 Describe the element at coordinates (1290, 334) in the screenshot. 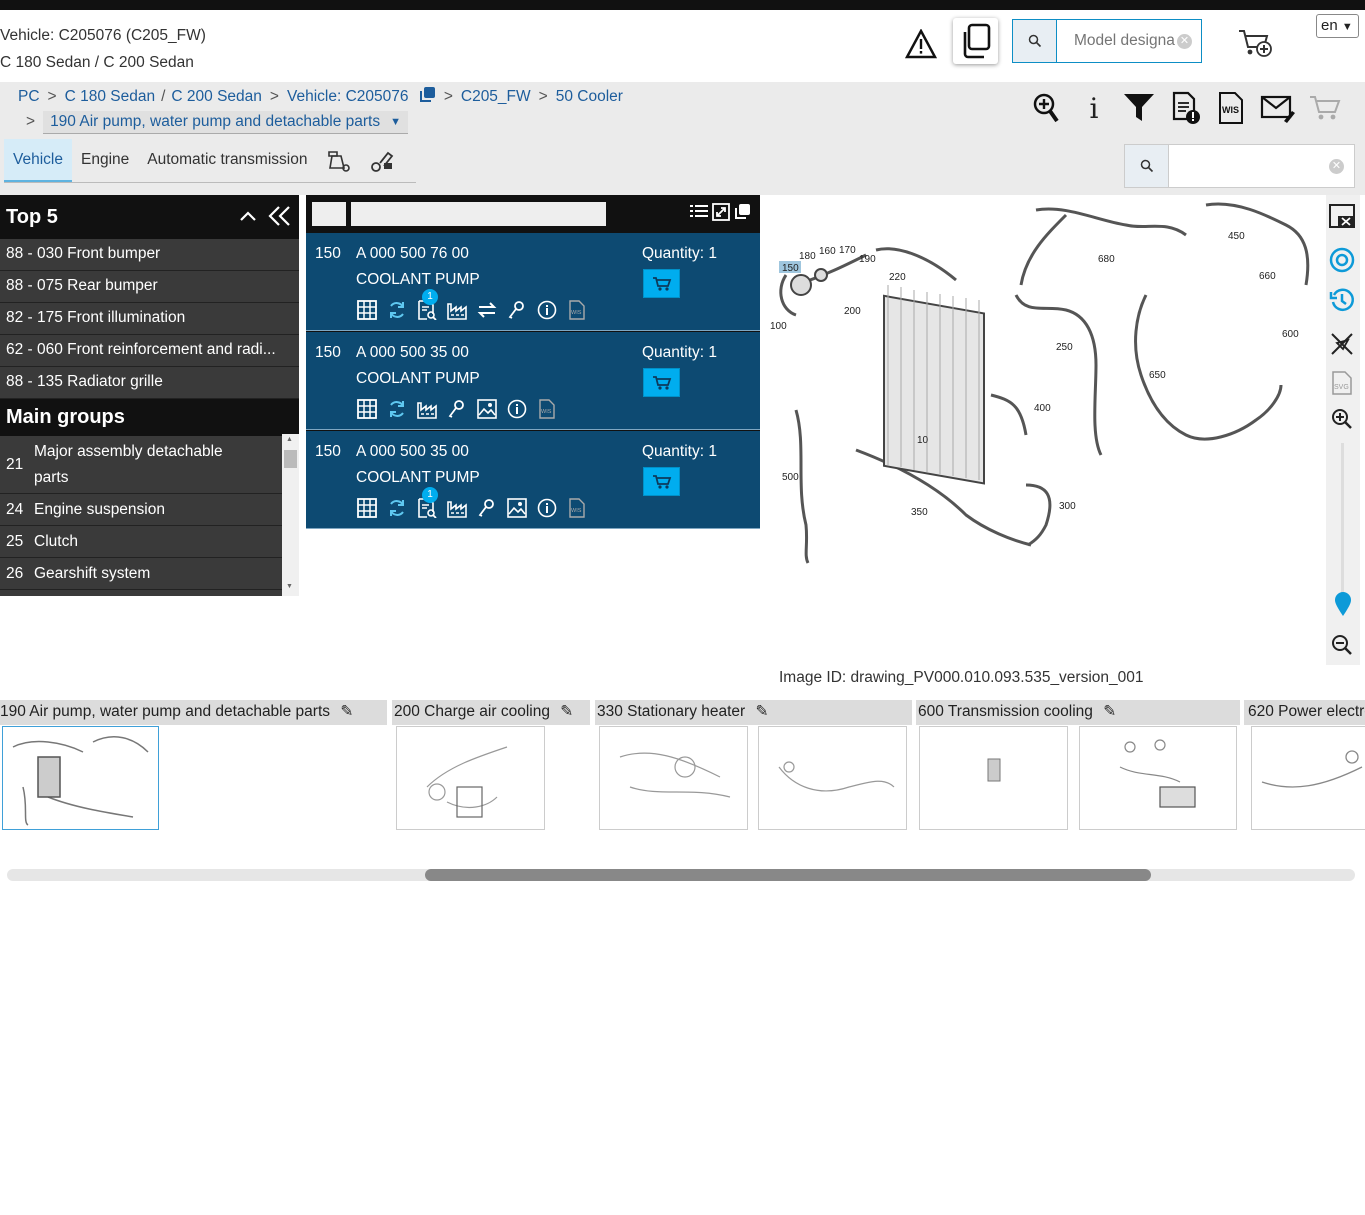

I see `callout-600: 600` at that location.